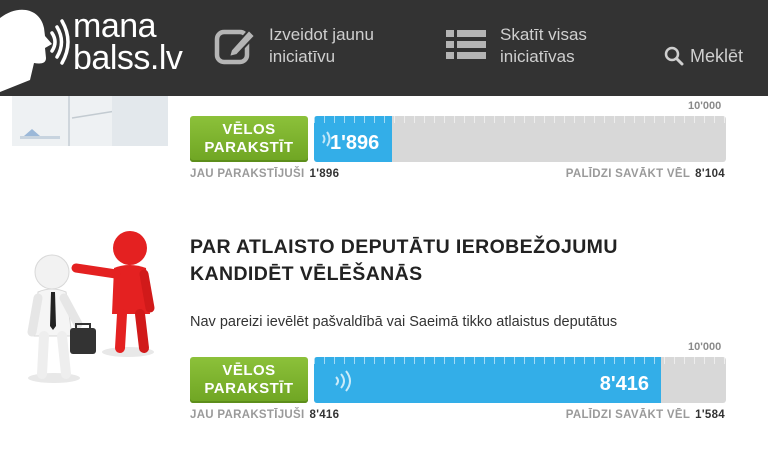 The image size is (768, 454). What do you see at coordinates (235, 46) in the screenshot?
I see `edit-icon` at bounding box center [235, 46].